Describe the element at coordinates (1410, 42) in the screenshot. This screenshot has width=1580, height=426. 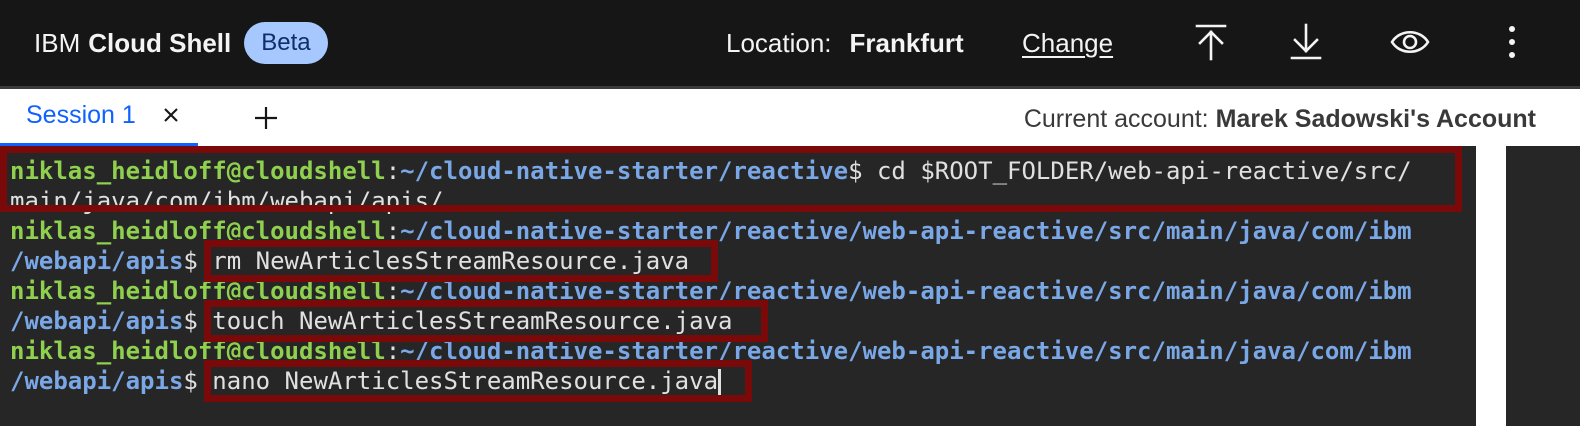
I see `eye-icon` at that location.